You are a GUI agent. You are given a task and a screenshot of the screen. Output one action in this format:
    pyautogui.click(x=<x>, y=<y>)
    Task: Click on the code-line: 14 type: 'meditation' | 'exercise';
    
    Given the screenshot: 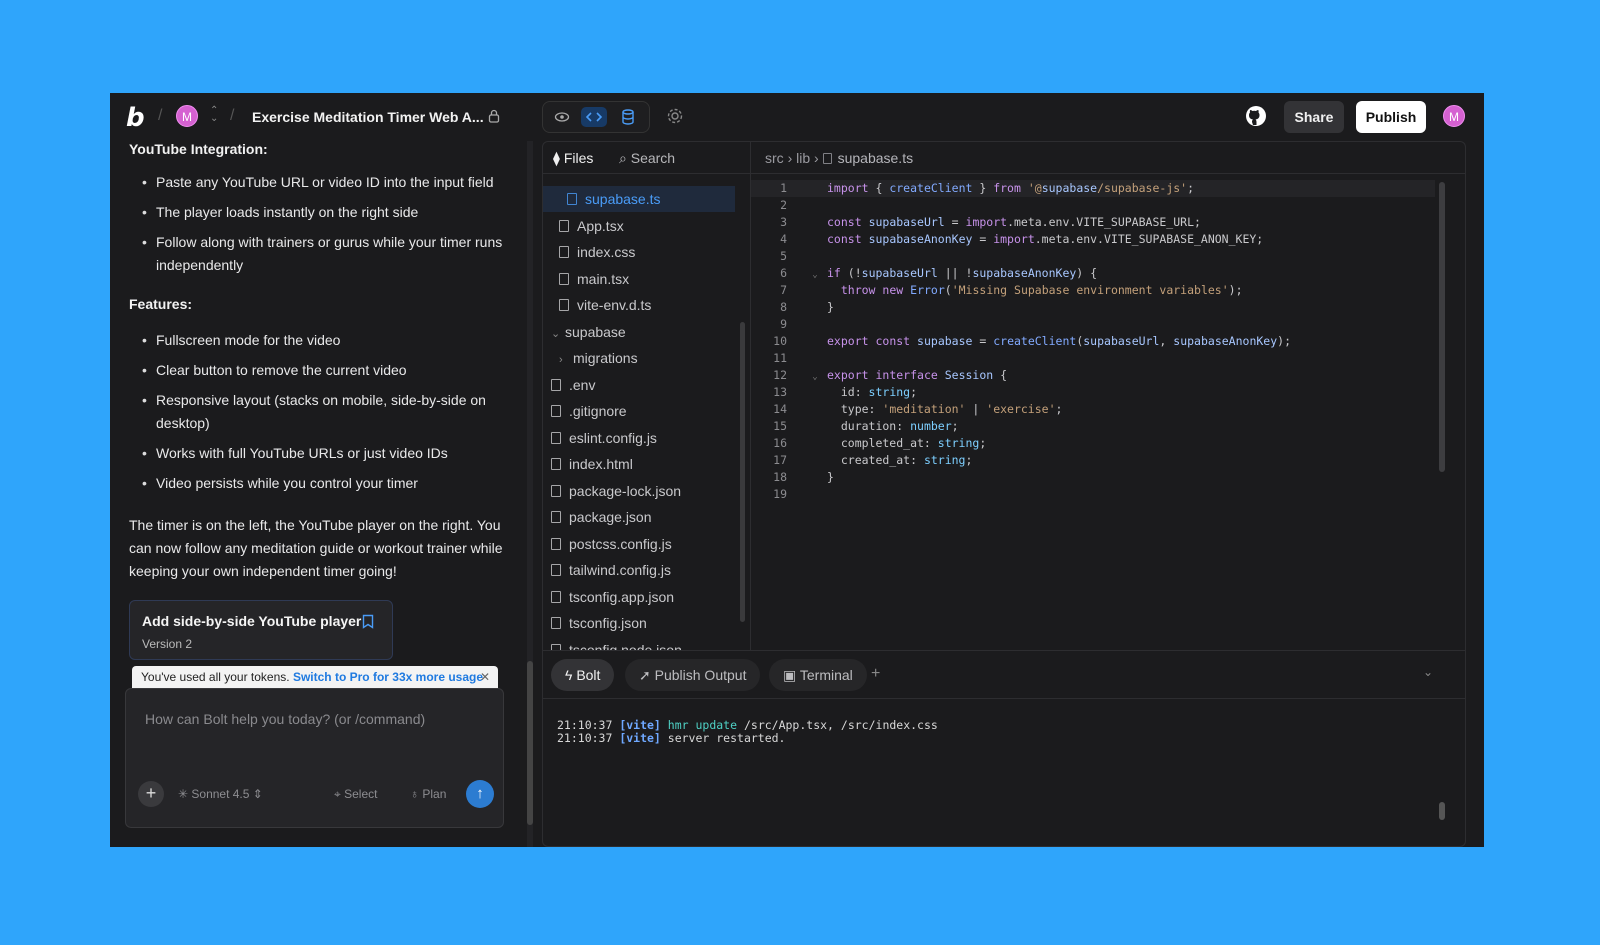 What is the action you would take?
    pyautogui.click(x=1093, y=409)
    